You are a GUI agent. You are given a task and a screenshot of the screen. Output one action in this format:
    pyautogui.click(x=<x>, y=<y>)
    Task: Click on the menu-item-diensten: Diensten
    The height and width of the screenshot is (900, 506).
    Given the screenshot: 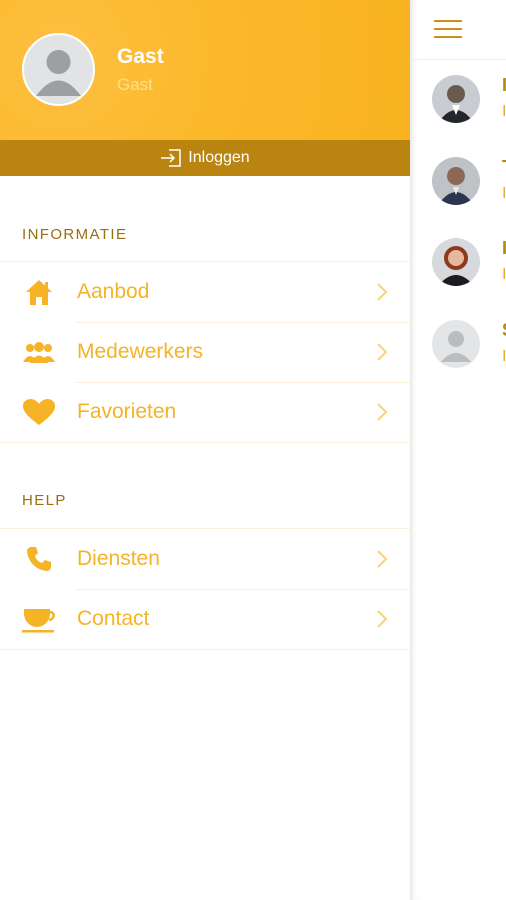 What is the action you would take?
    pyautogui.click(x=205, y=559)
    